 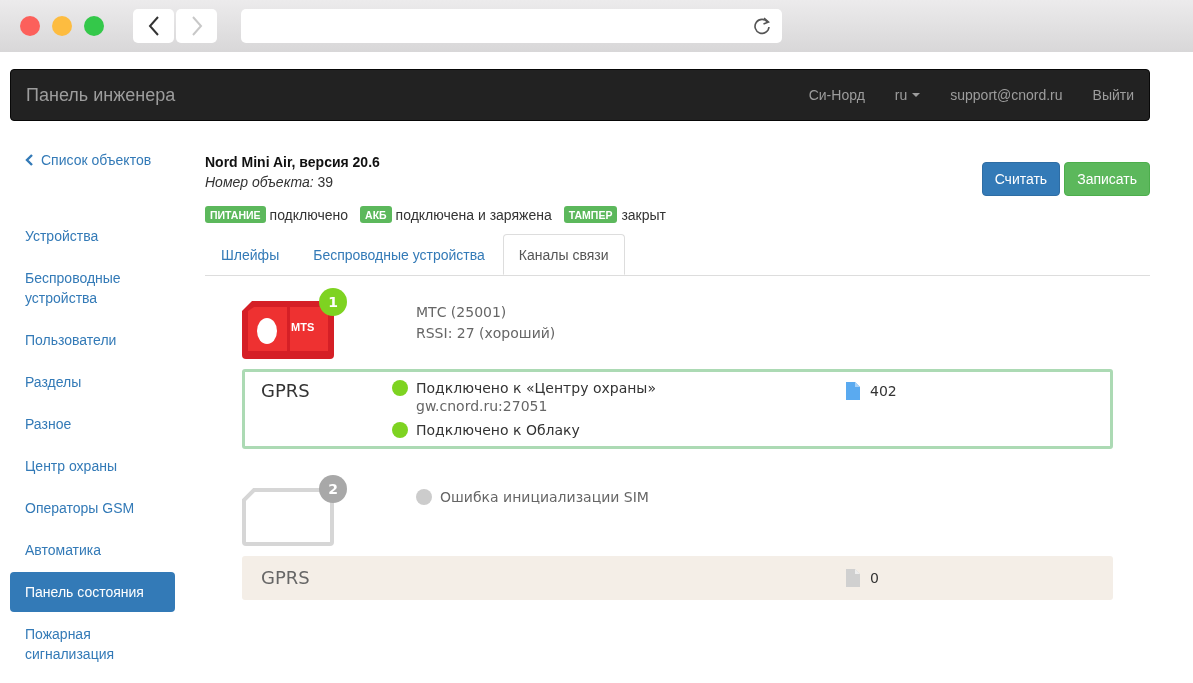 What do you see at coordinates (482, 406) in the screenshot?
I see `server-address: gw.cnord.ru:27051` at bounding box center [482, 406].